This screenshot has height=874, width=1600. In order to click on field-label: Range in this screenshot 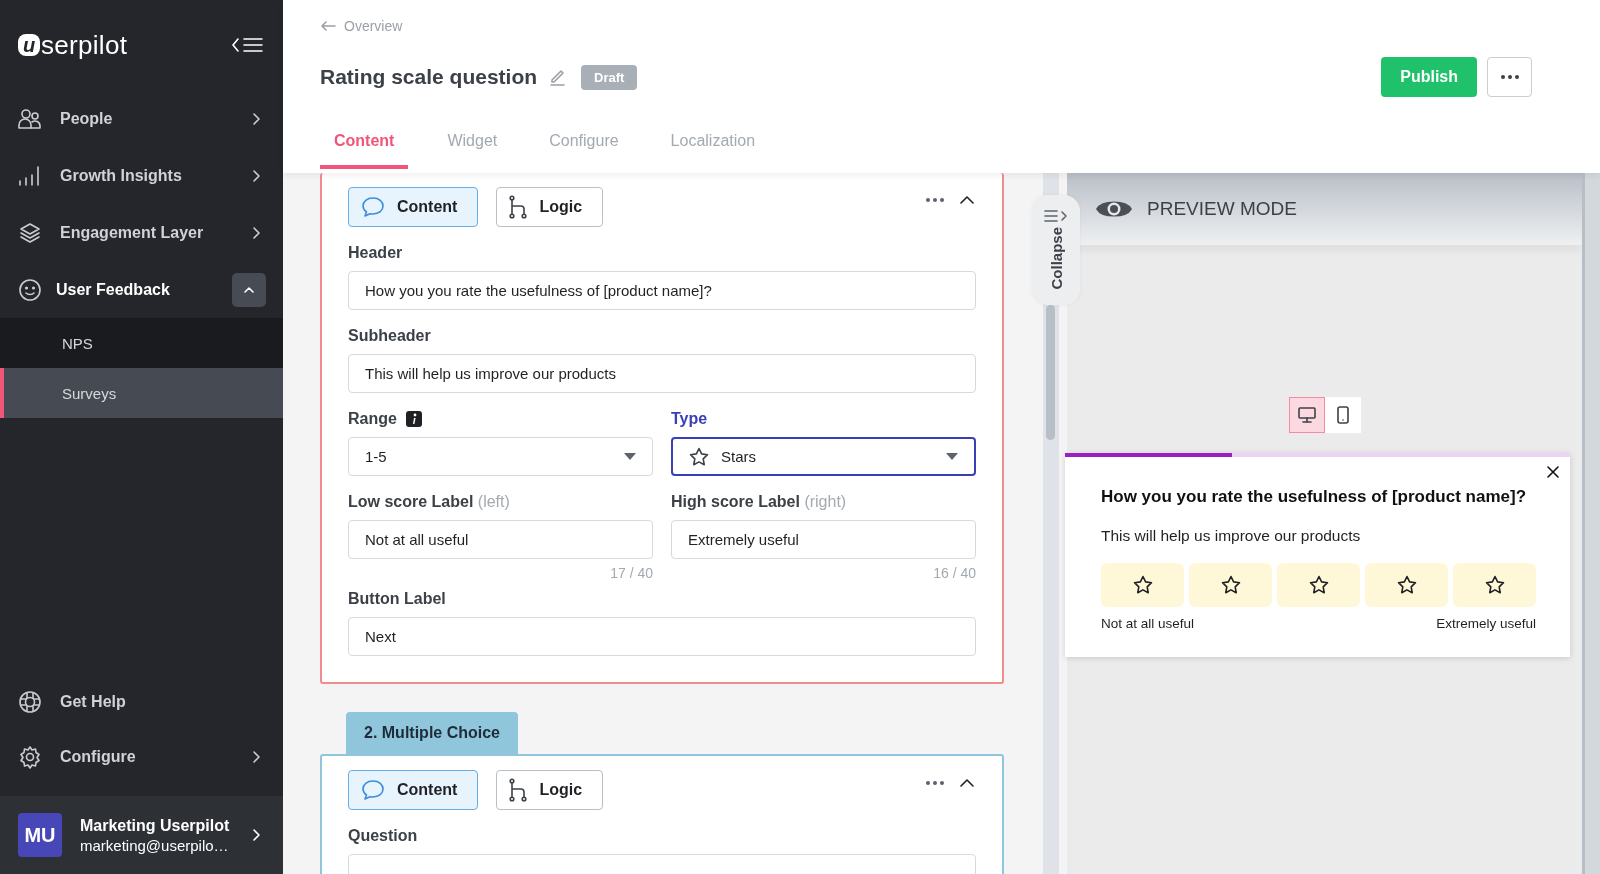, I will do `click(372, 419)`.